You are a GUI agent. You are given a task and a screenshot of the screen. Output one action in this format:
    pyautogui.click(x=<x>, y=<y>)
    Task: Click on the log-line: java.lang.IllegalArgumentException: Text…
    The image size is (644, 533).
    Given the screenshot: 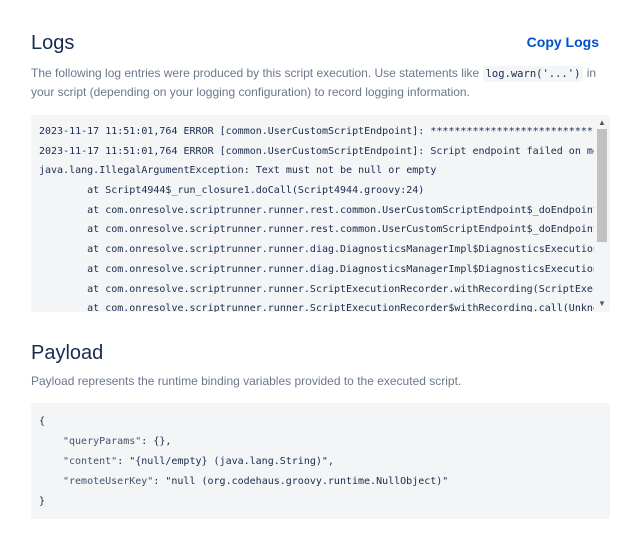 What is the action you would take?
    pyautogui.click(x=238, y=171)
    